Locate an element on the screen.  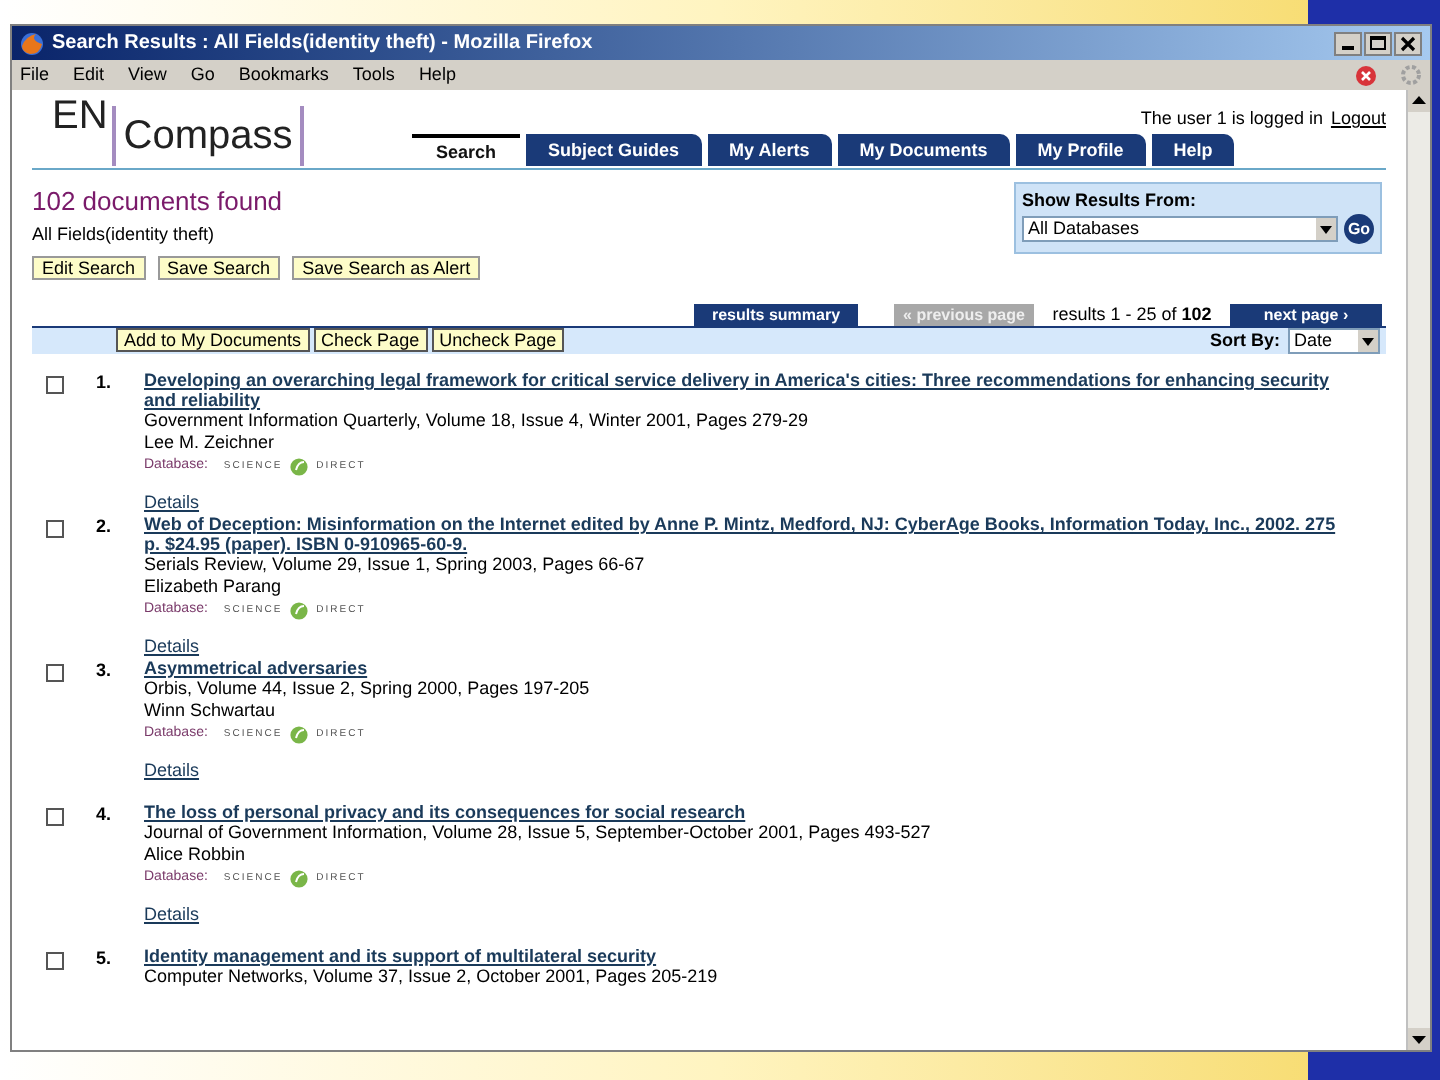
result-source: Computer Networks, Volume 37, Issue 2, October 2001, Pages 205-219 is located at coordinates (432, 977).